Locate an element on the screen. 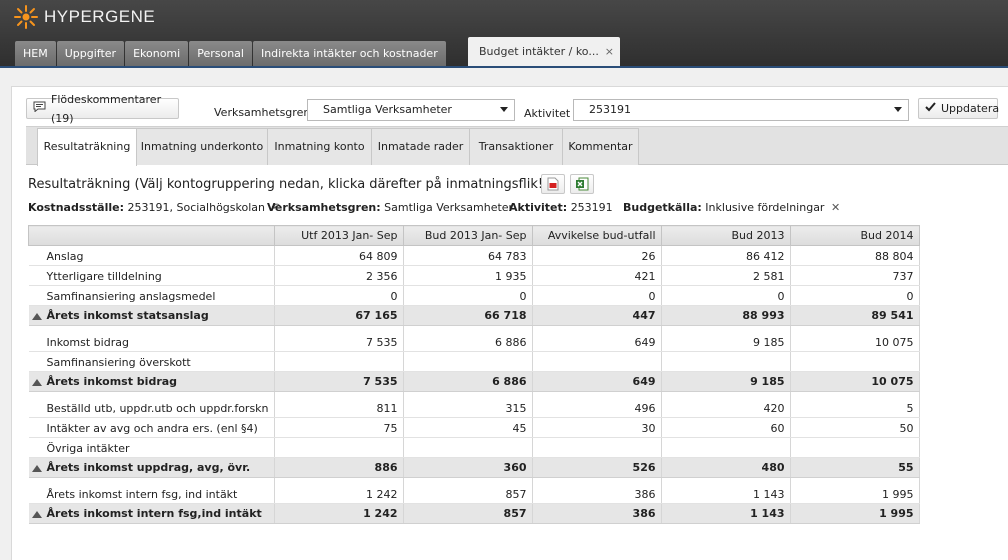  pdf-icon is located at coordinates (553, 184).